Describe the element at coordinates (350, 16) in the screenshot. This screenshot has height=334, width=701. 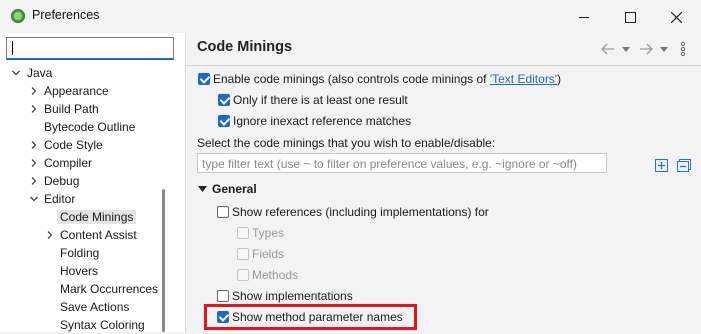
I see `title-bar: Preferences` at that location.